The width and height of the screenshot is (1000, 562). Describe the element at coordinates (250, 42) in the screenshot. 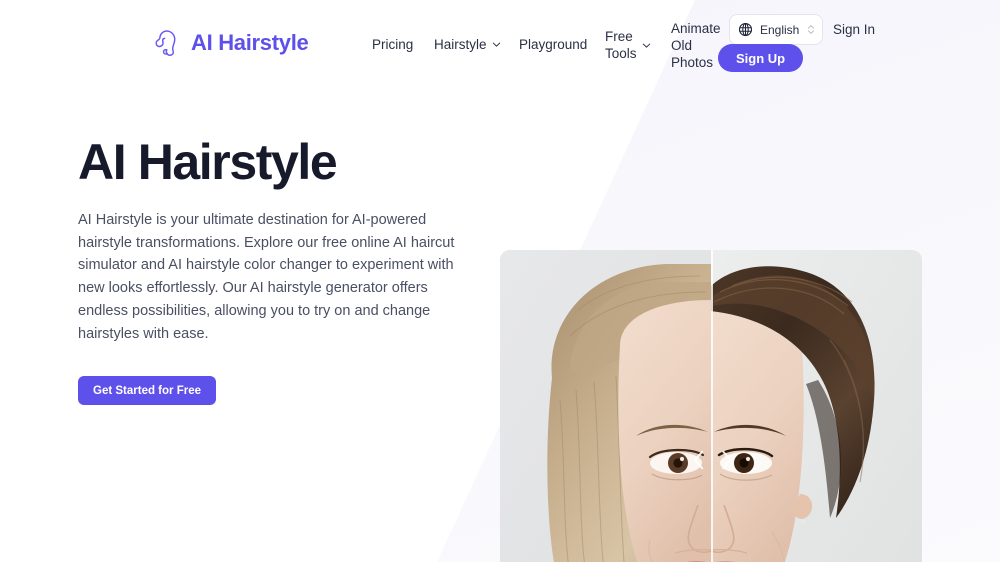

I see `brand-name: AI Hairstyle` at that location.